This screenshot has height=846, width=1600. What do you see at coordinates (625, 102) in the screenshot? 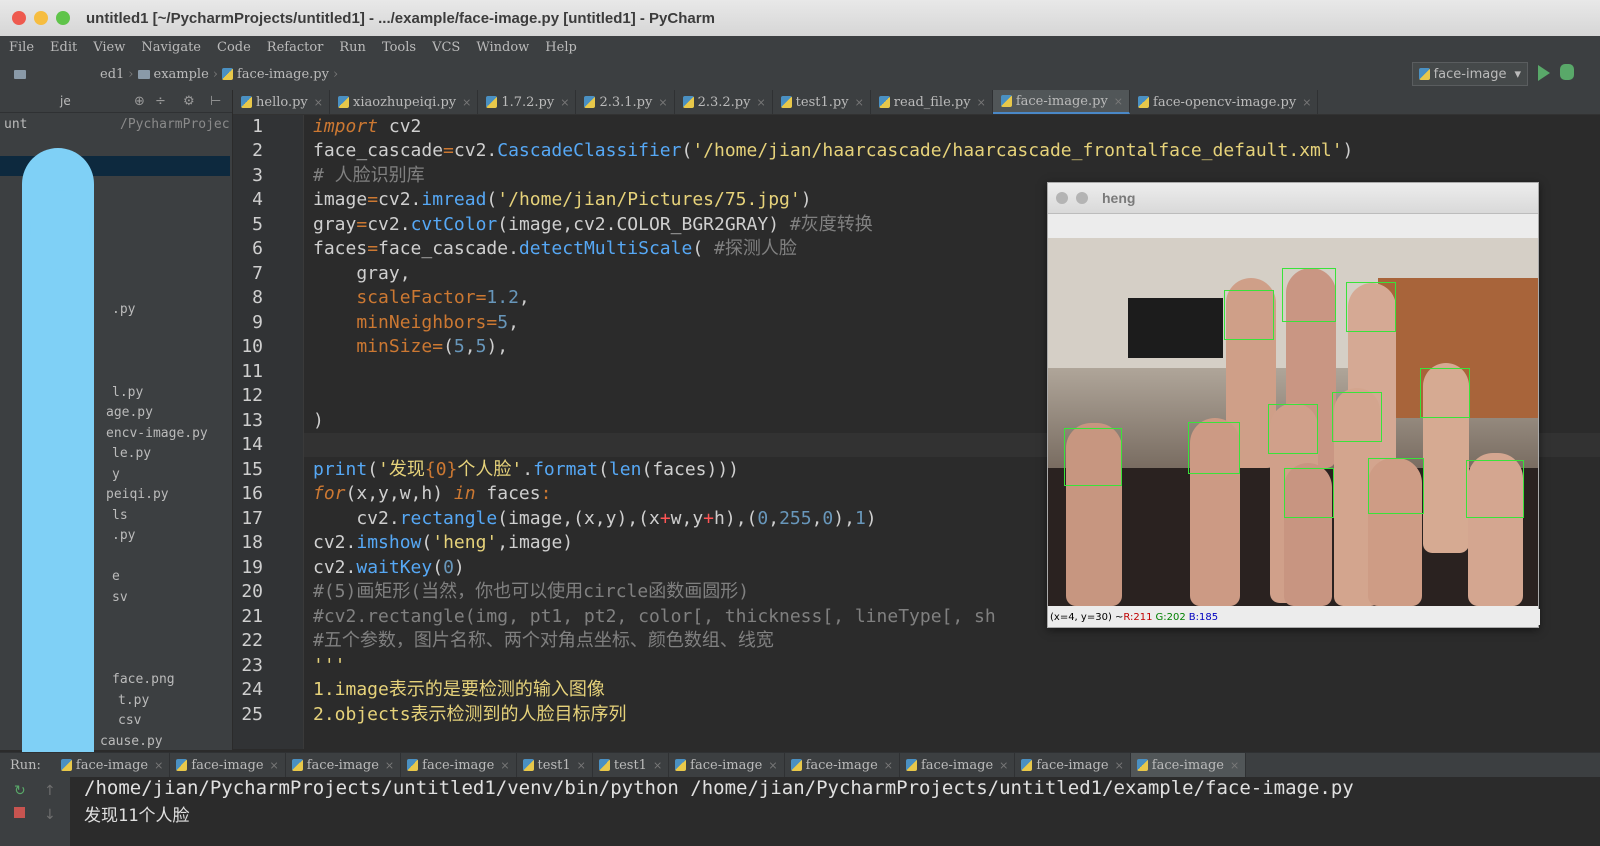
I see `tab-2-3-1: 2.3.1.py ×` at bounding box center [625, 102].